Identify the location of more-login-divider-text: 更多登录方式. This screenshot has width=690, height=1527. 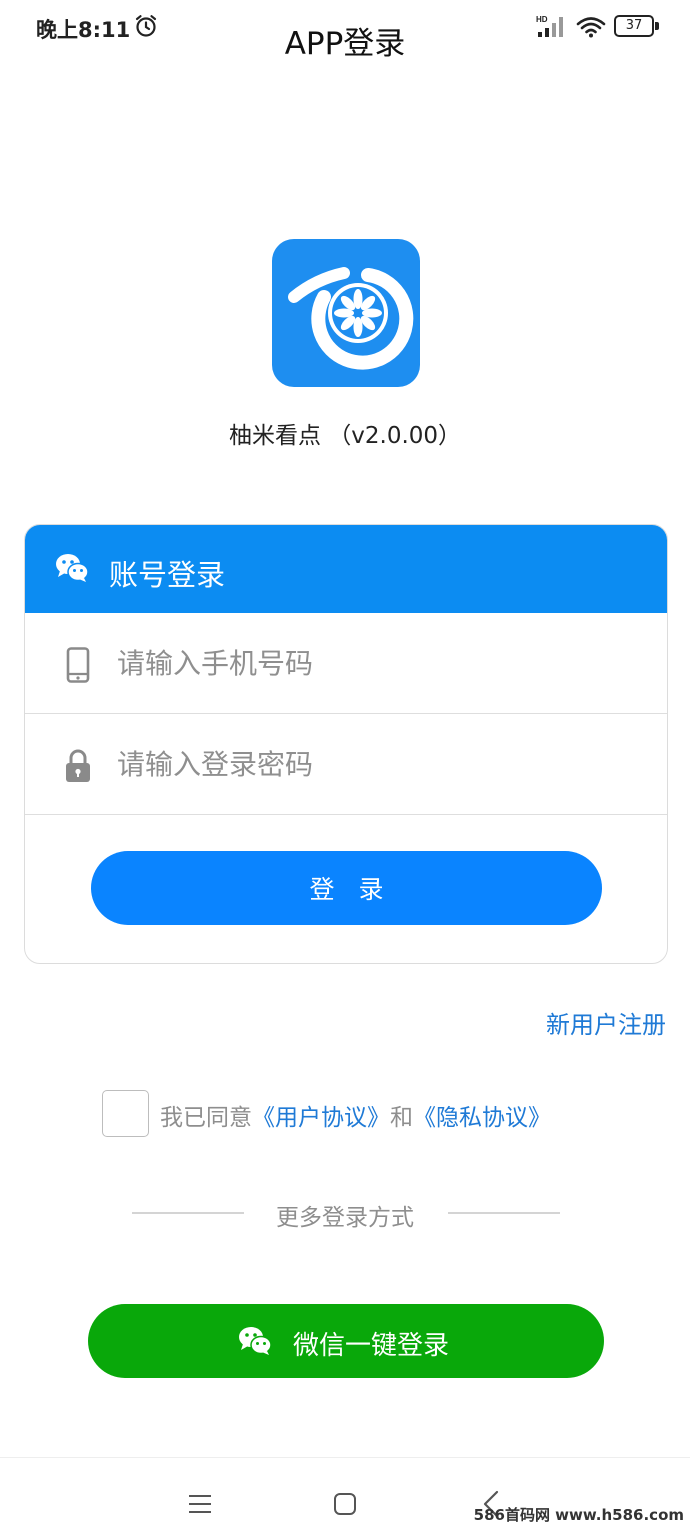
(345, 1218).